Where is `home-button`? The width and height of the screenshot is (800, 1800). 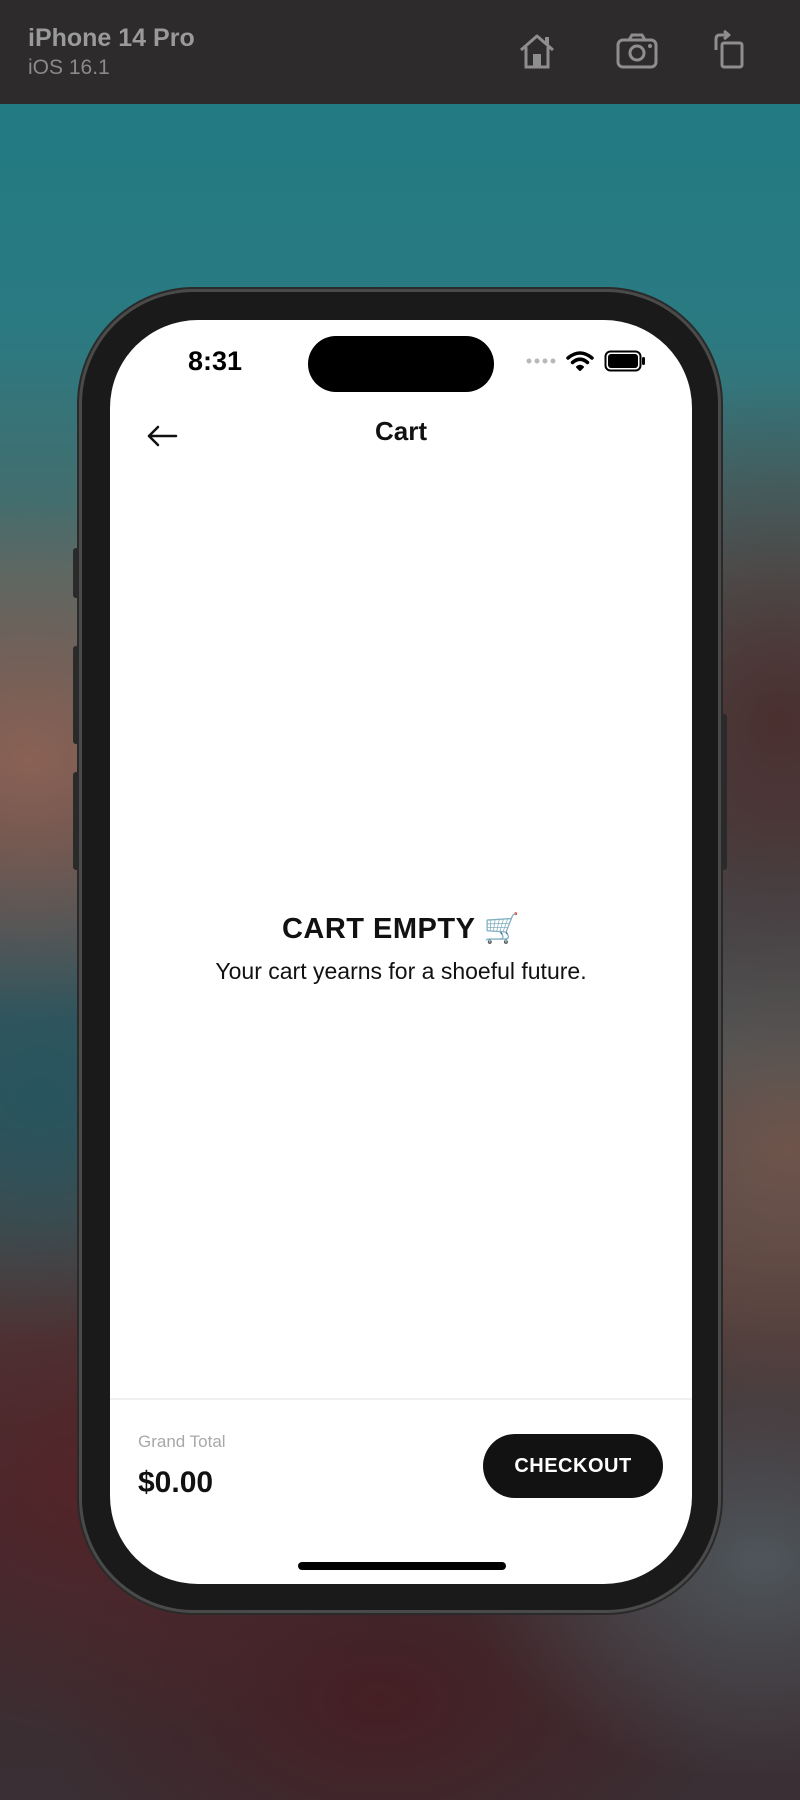
home-button is located at coordinates (537, 51).